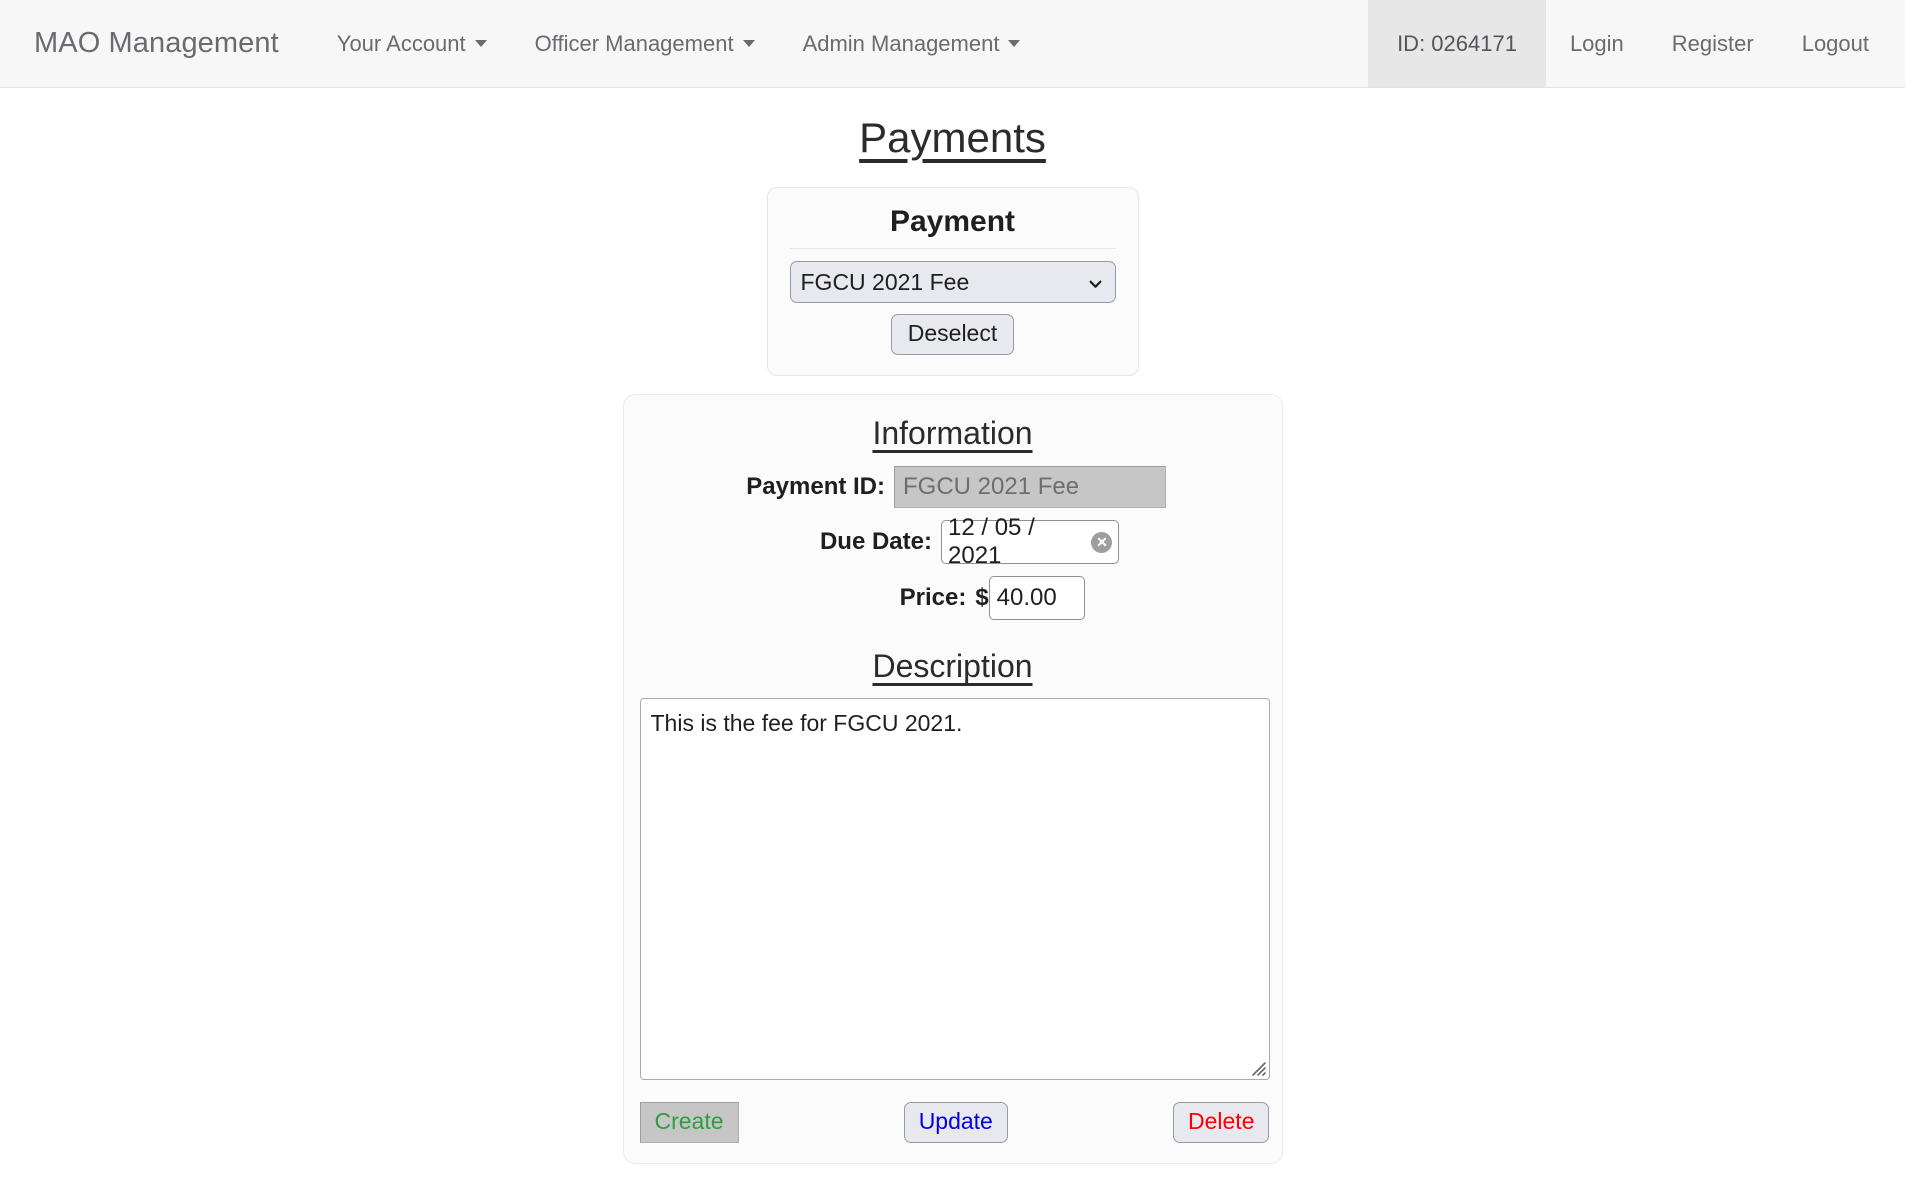 This screenshot has height=1191, width=1905. I want to click on nav-menu-your-account: Your Account, so click(412, 43).